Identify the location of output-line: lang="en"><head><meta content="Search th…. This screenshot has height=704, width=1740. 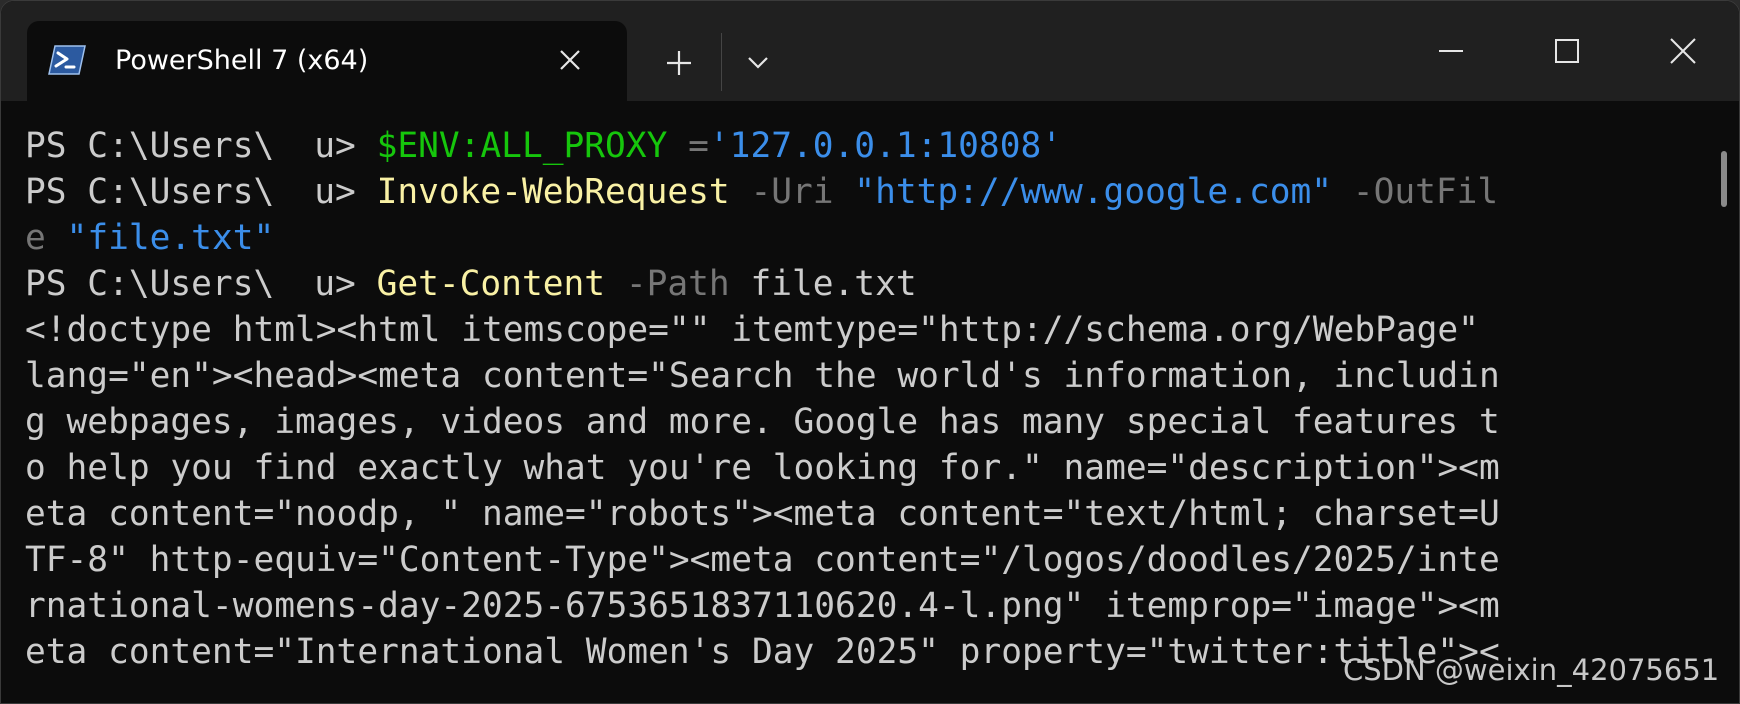
(762, 376).